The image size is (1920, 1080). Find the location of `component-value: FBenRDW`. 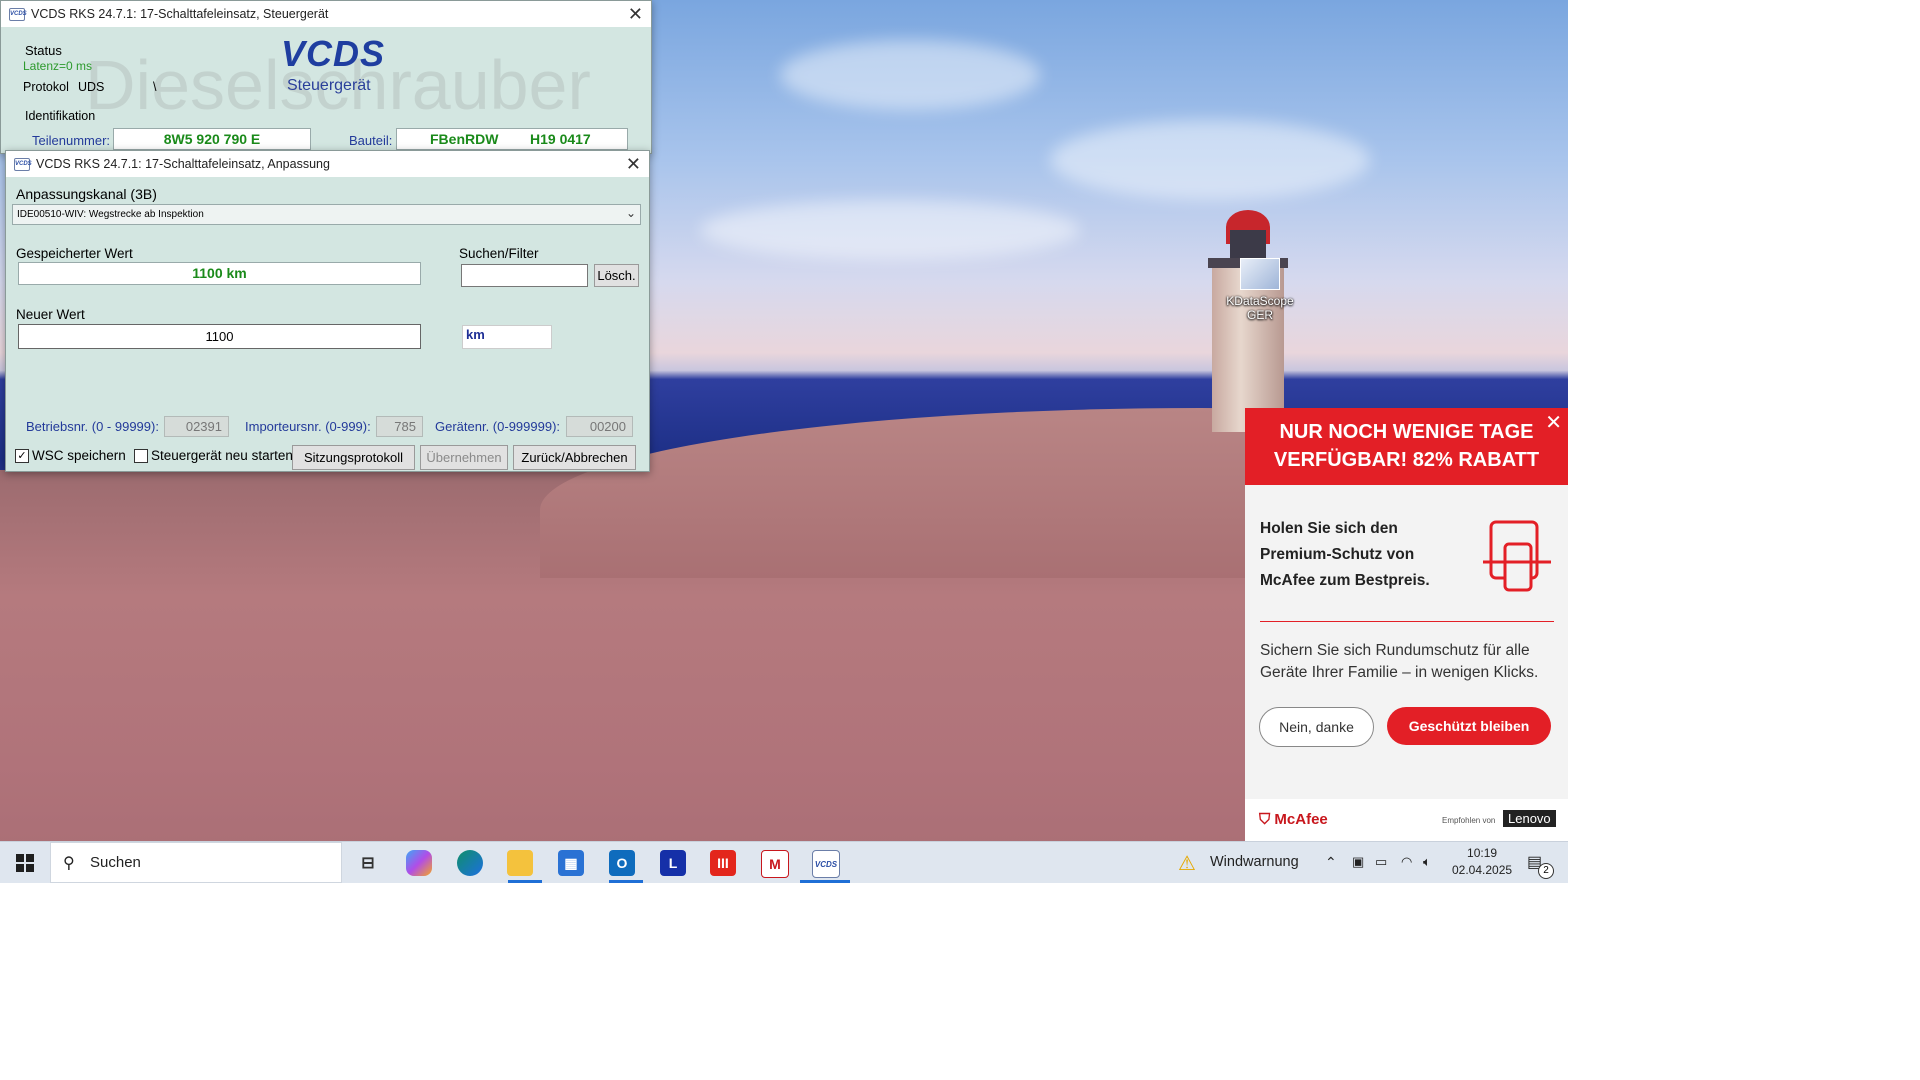

component-value: FBenRDW is located at coordinates (464, 139).